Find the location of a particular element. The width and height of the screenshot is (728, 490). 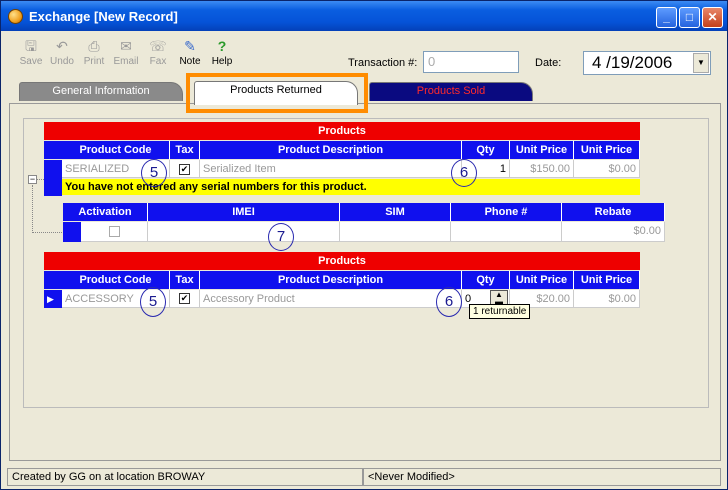

email-icon: ✉ is located at coordinates (126, 46).